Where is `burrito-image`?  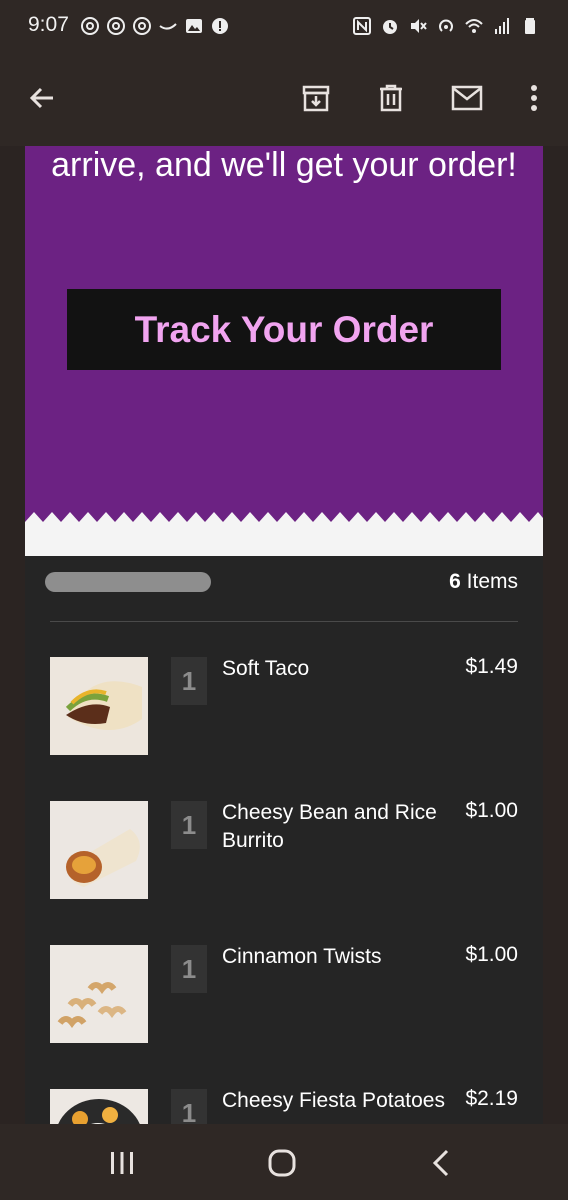
burrito-image is located at coordinates (99, 850).